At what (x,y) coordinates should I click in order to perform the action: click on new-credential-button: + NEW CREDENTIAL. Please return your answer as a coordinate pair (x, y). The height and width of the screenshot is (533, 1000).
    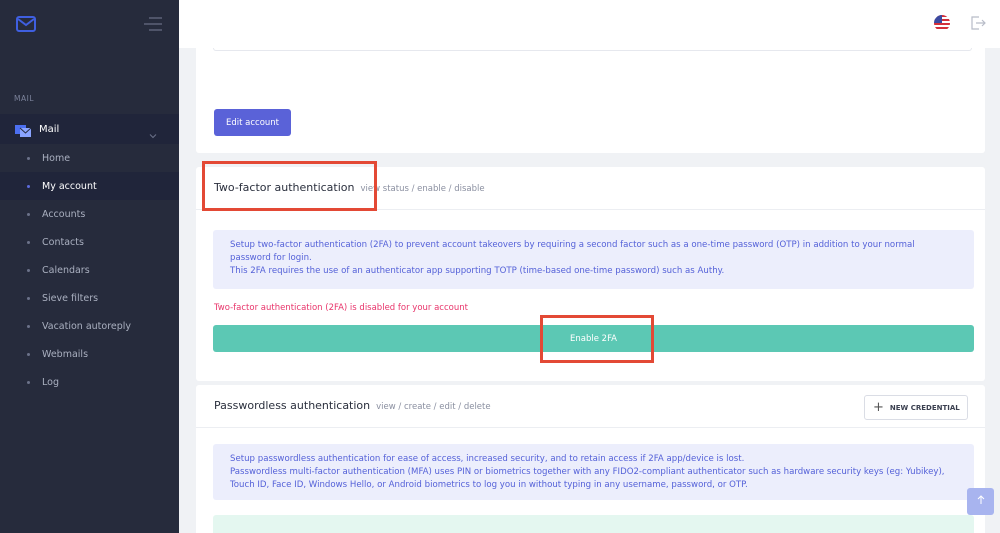
    Looking at the image, I should click on (916, 407).